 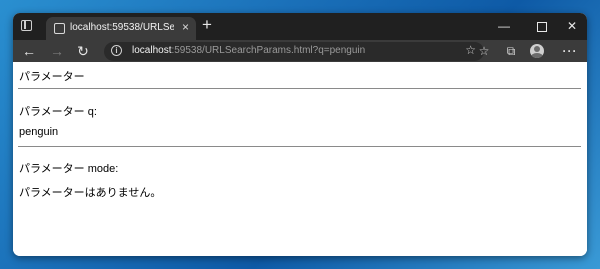 I want to click on maximize-button, so click(x=542, y=26).